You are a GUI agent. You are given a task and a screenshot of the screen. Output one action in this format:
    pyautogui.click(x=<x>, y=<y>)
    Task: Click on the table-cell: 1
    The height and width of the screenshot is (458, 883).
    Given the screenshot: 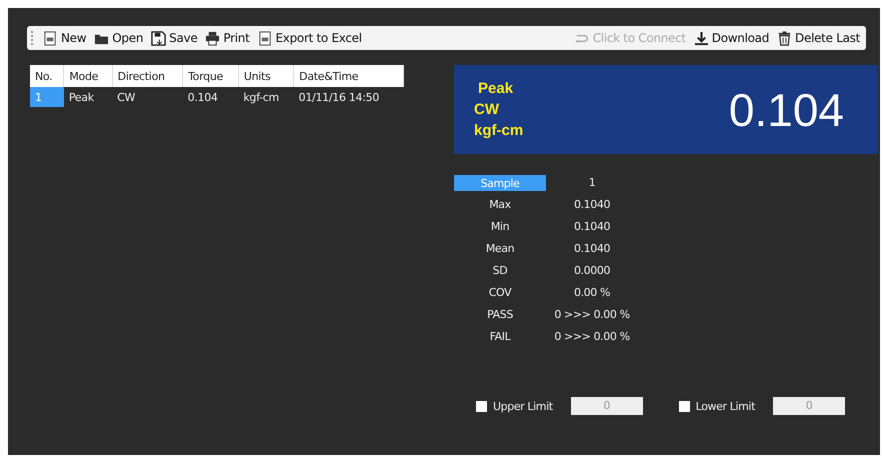 What is the action you would take?
    pyautogui.click(x=47, y=97)
    